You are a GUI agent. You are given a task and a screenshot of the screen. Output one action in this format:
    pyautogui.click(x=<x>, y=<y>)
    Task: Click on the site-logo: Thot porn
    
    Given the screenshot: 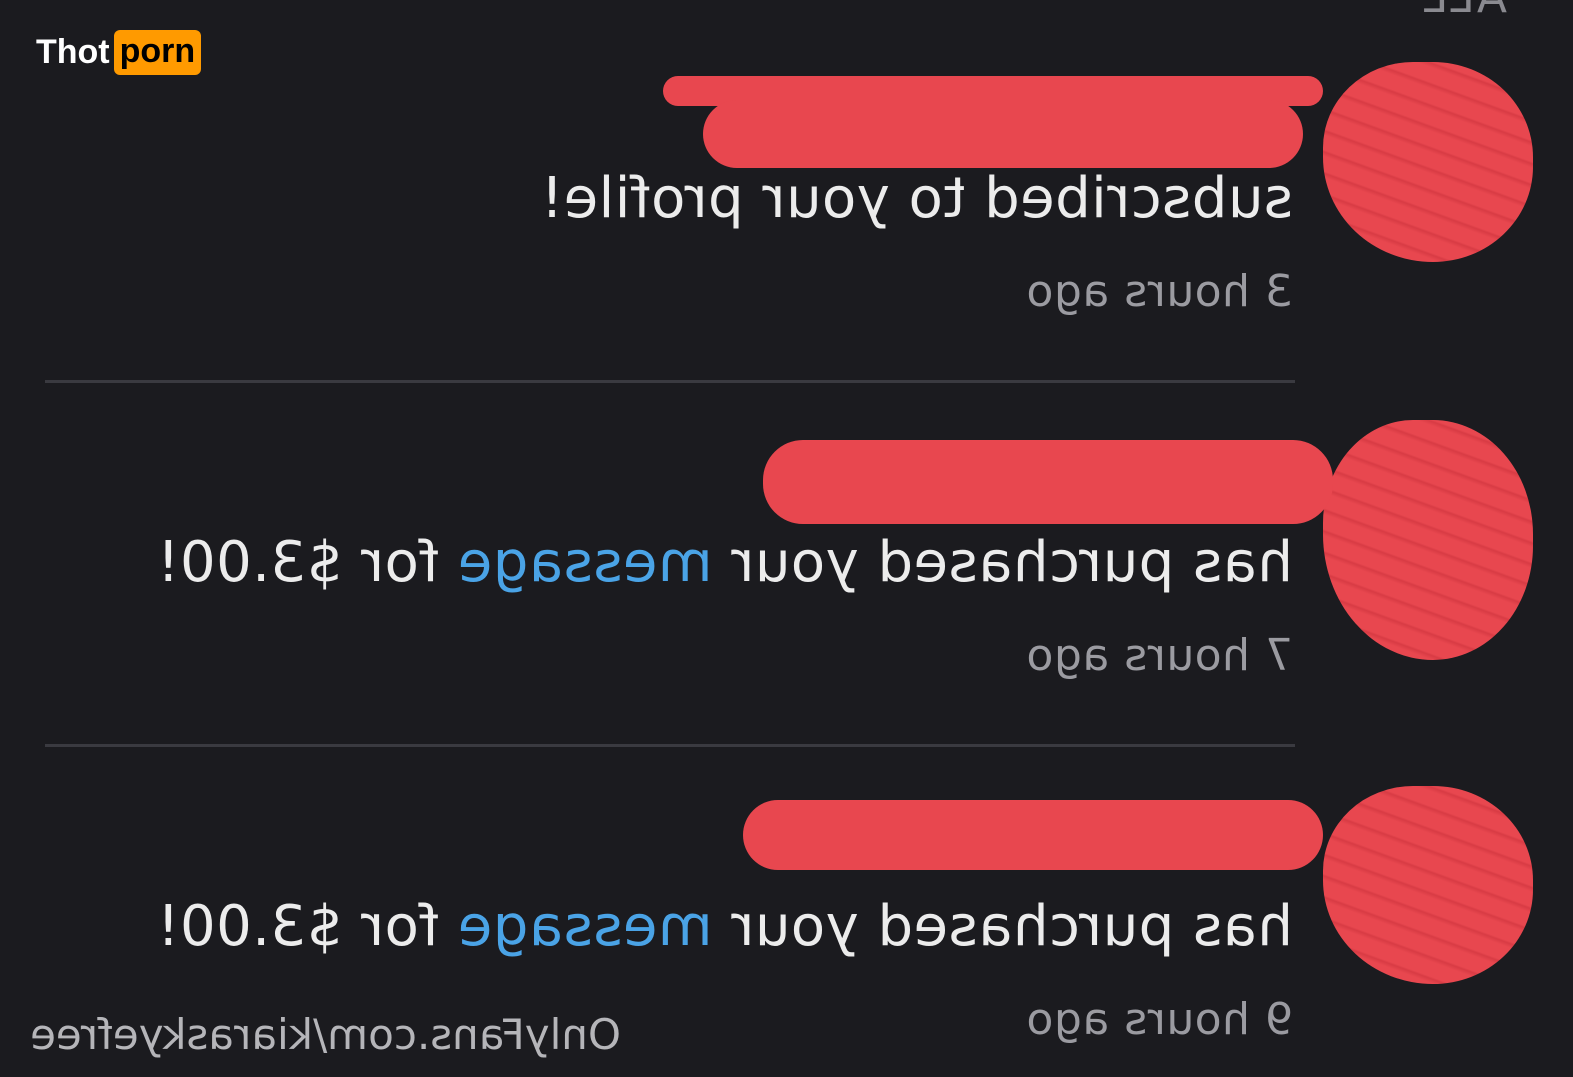 What is the action you would take?
    pyautogui.click(x=119, y=52)
    